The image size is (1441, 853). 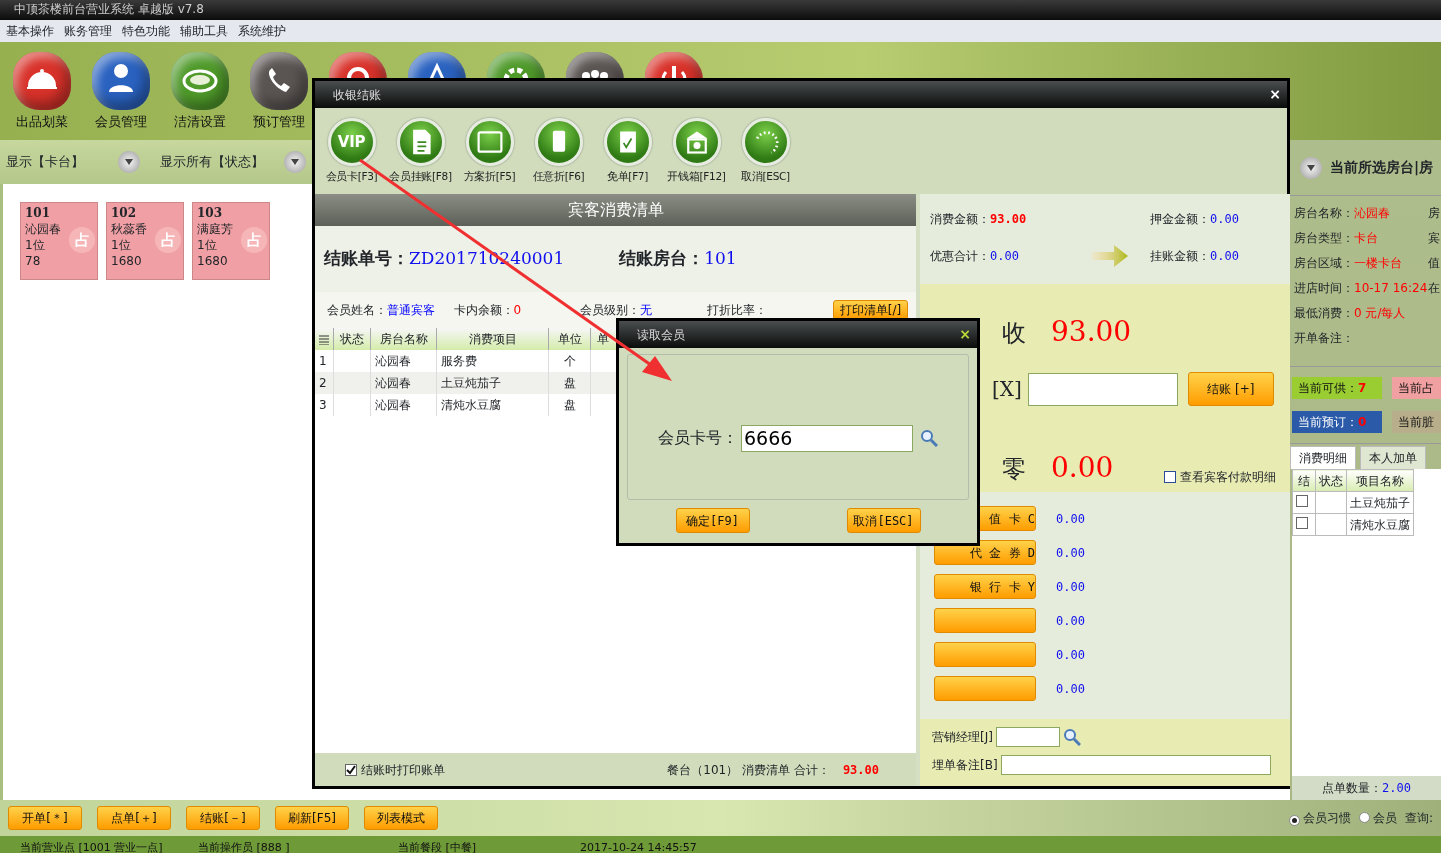 I want to click on amount-label: 消费金额：, so click(x=960, y=218).